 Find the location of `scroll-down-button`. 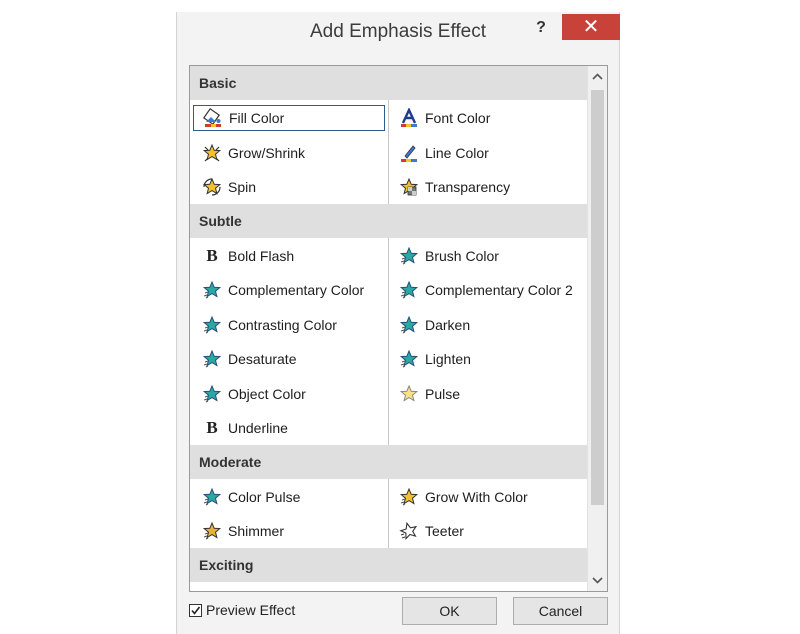

scroll-down-button is located at coordinates (597, 580).